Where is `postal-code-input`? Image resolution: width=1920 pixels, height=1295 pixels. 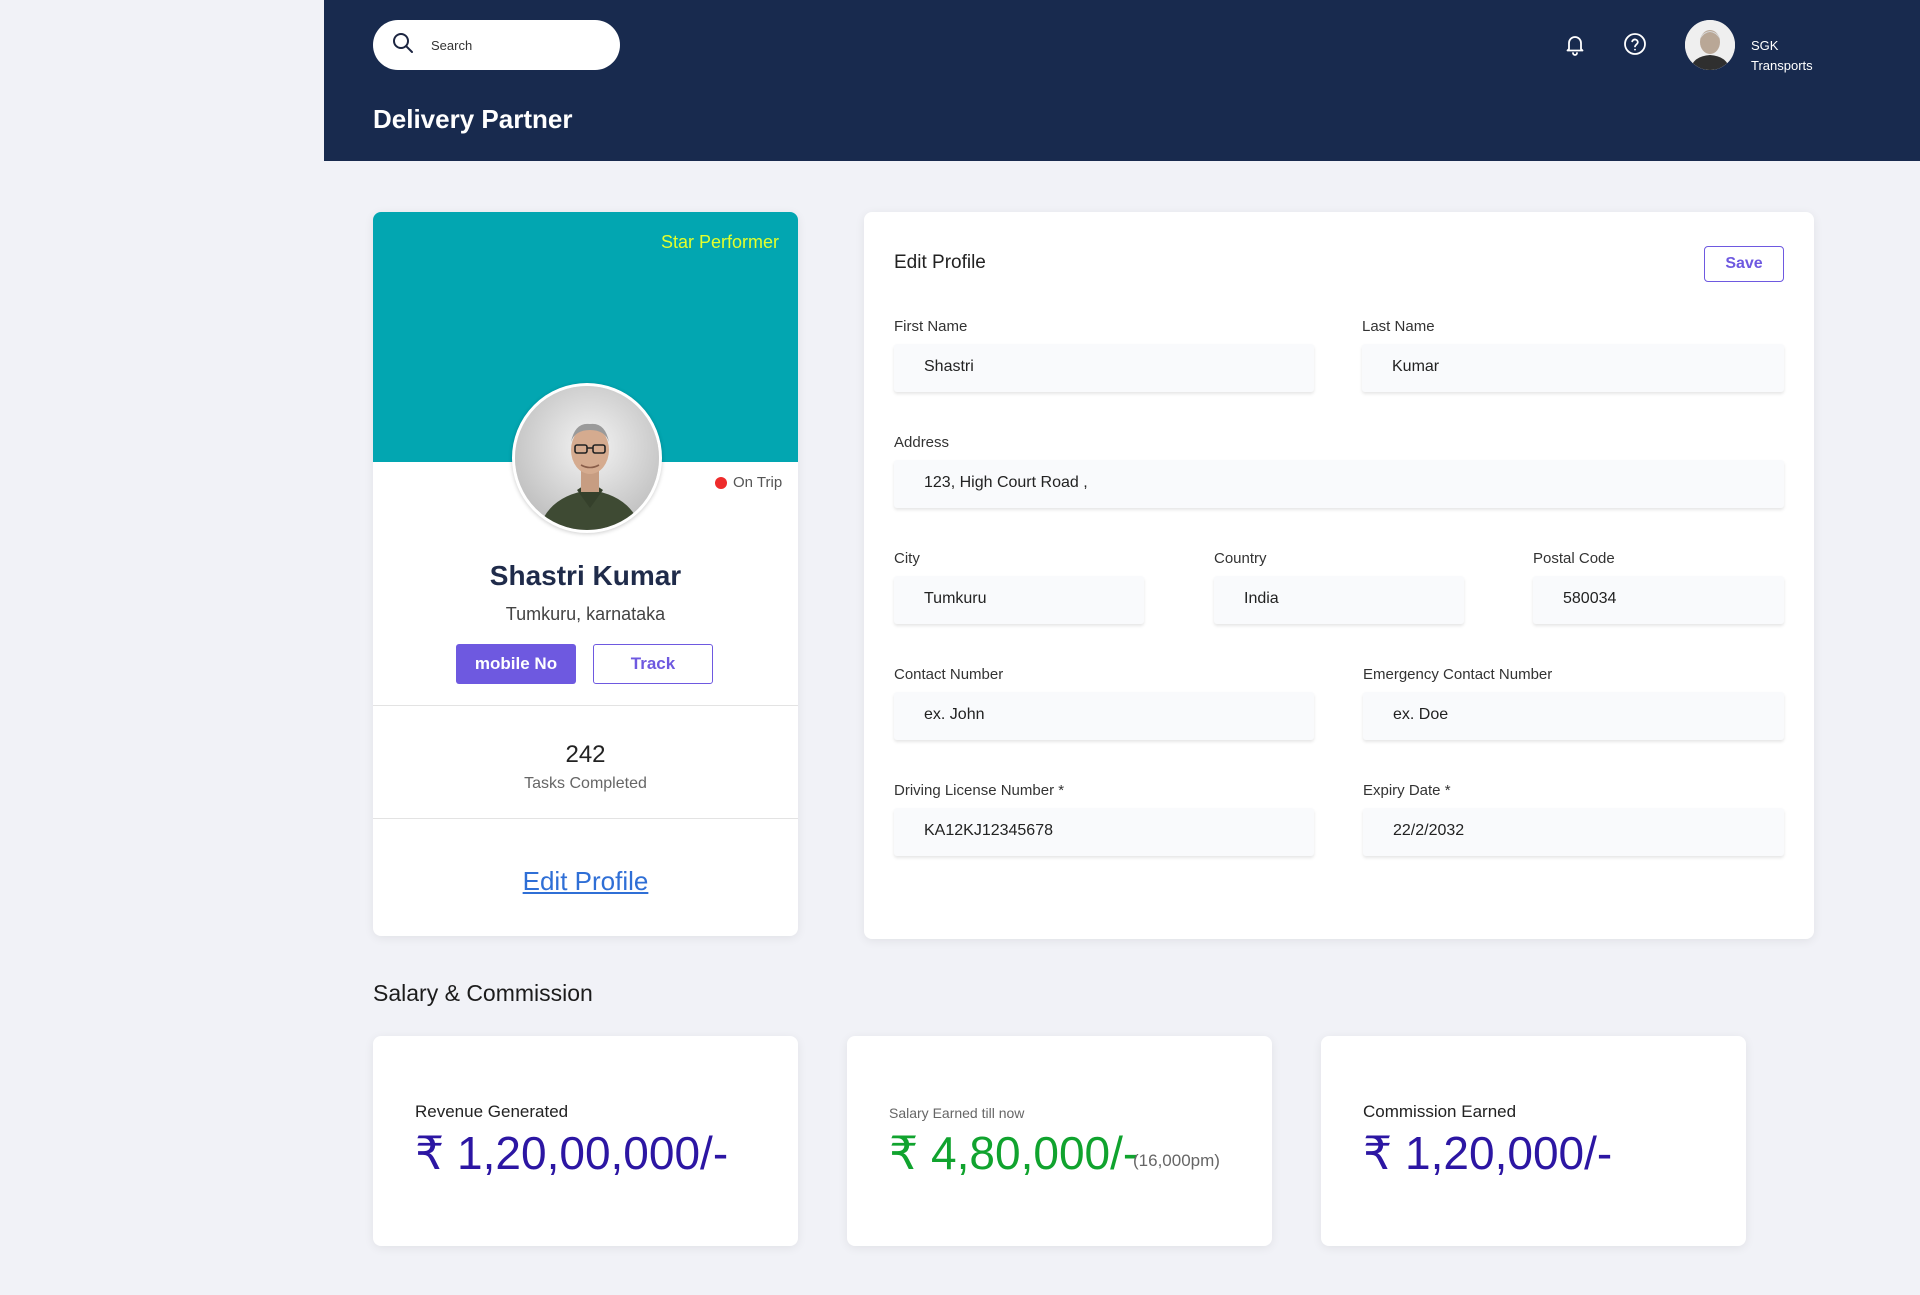 postal-code-input is located at coordinates (1663, 599).